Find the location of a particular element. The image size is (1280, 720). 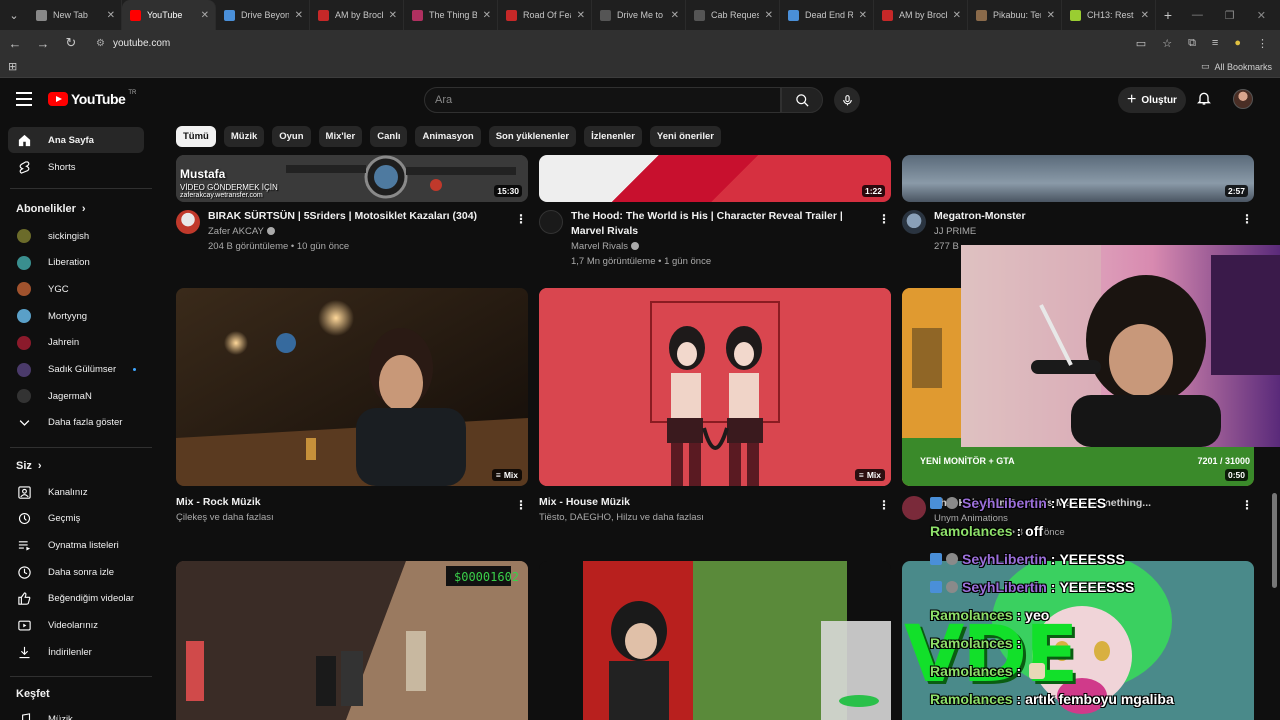

sidebar-item-jahrein: Jahrein is located at coordinates (76, 343).